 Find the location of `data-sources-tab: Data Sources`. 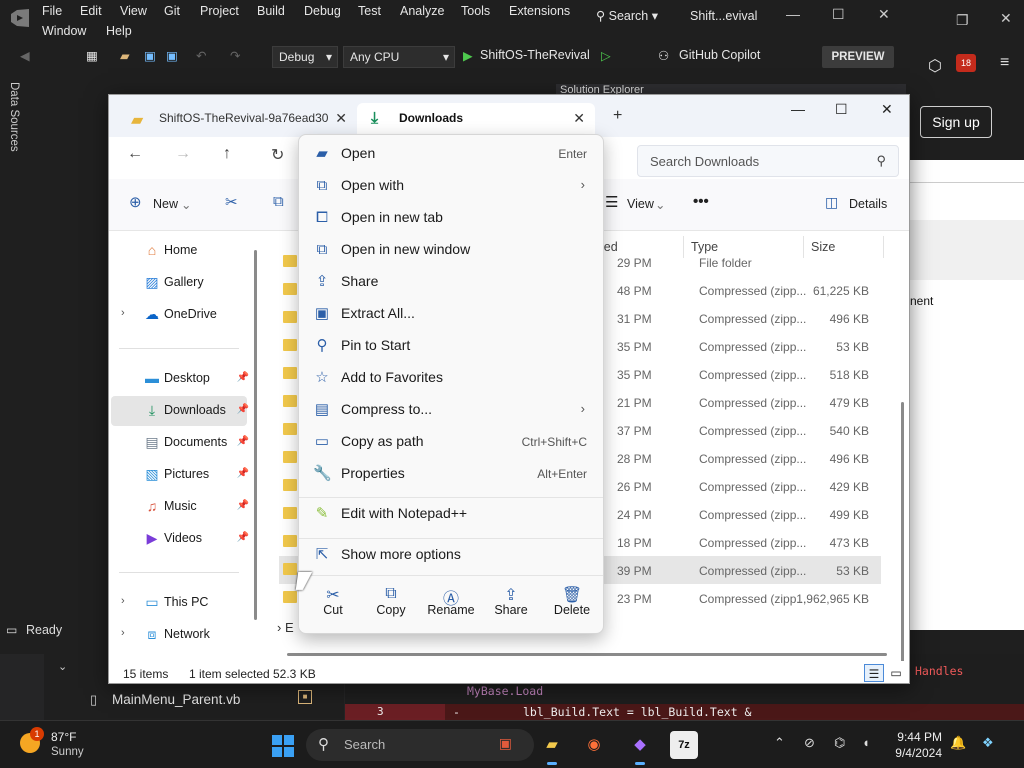

data-sources-tab: Data Sources is located at coordinates (14, 117).